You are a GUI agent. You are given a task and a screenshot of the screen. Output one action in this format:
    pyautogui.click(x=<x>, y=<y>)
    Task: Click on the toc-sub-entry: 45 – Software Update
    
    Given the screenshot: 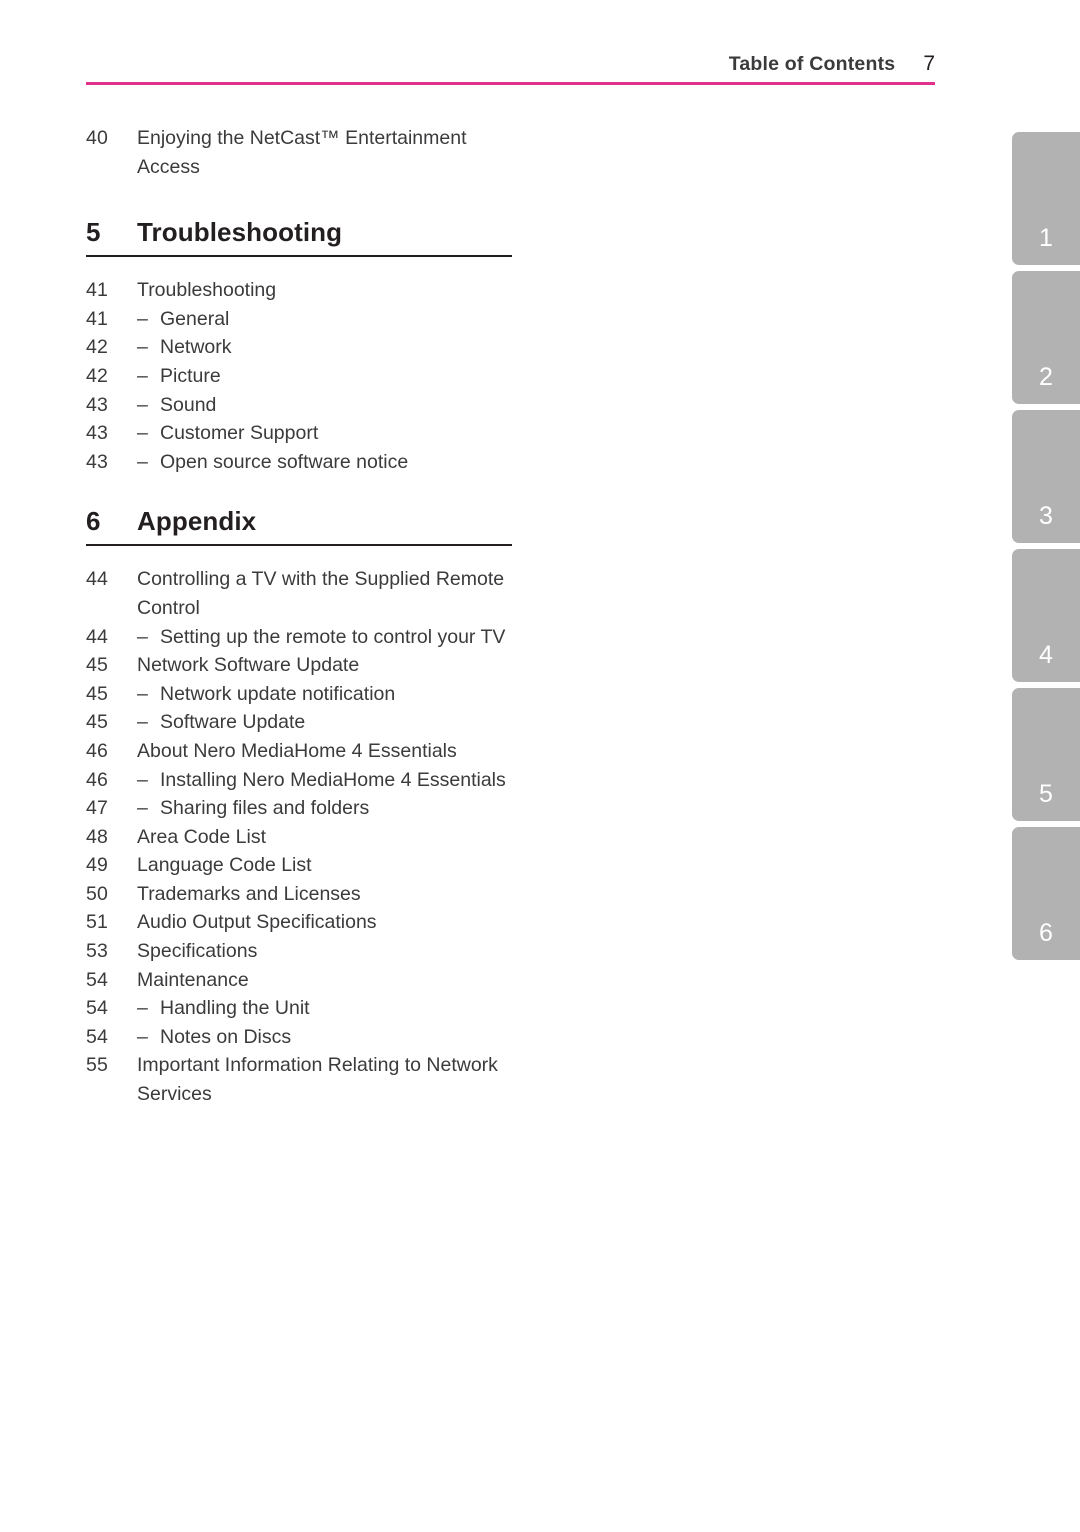 What is the action you would take?
    pyautogui.click(x=299, y=722)
    